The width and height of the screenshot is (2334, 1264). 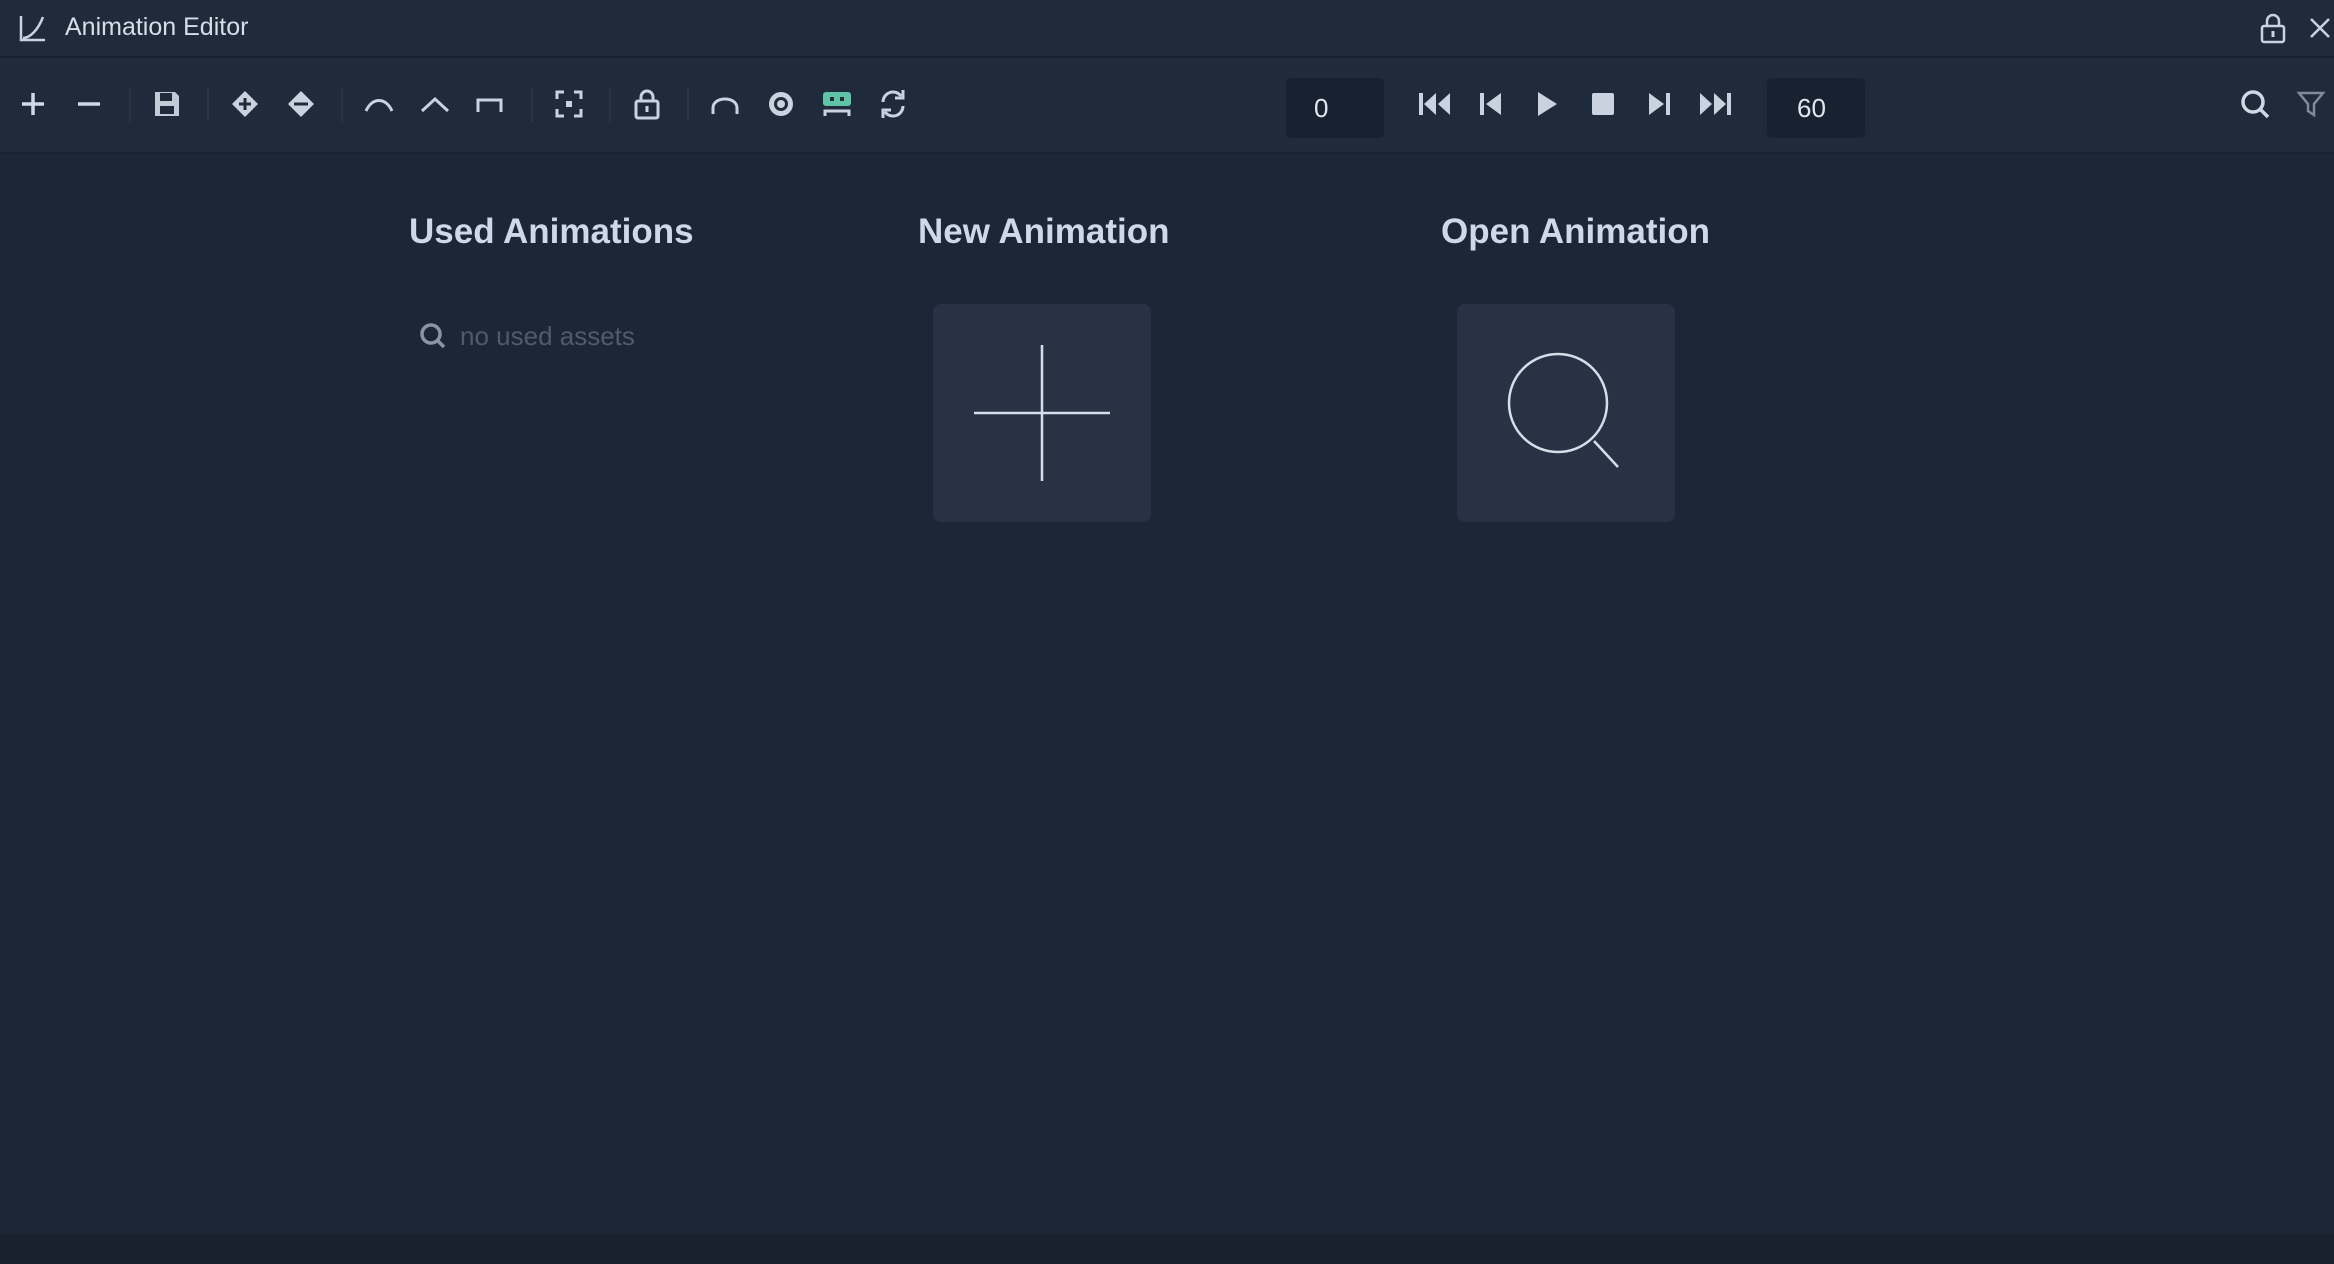 I want to click on save-button, so click(x=167, y=104).